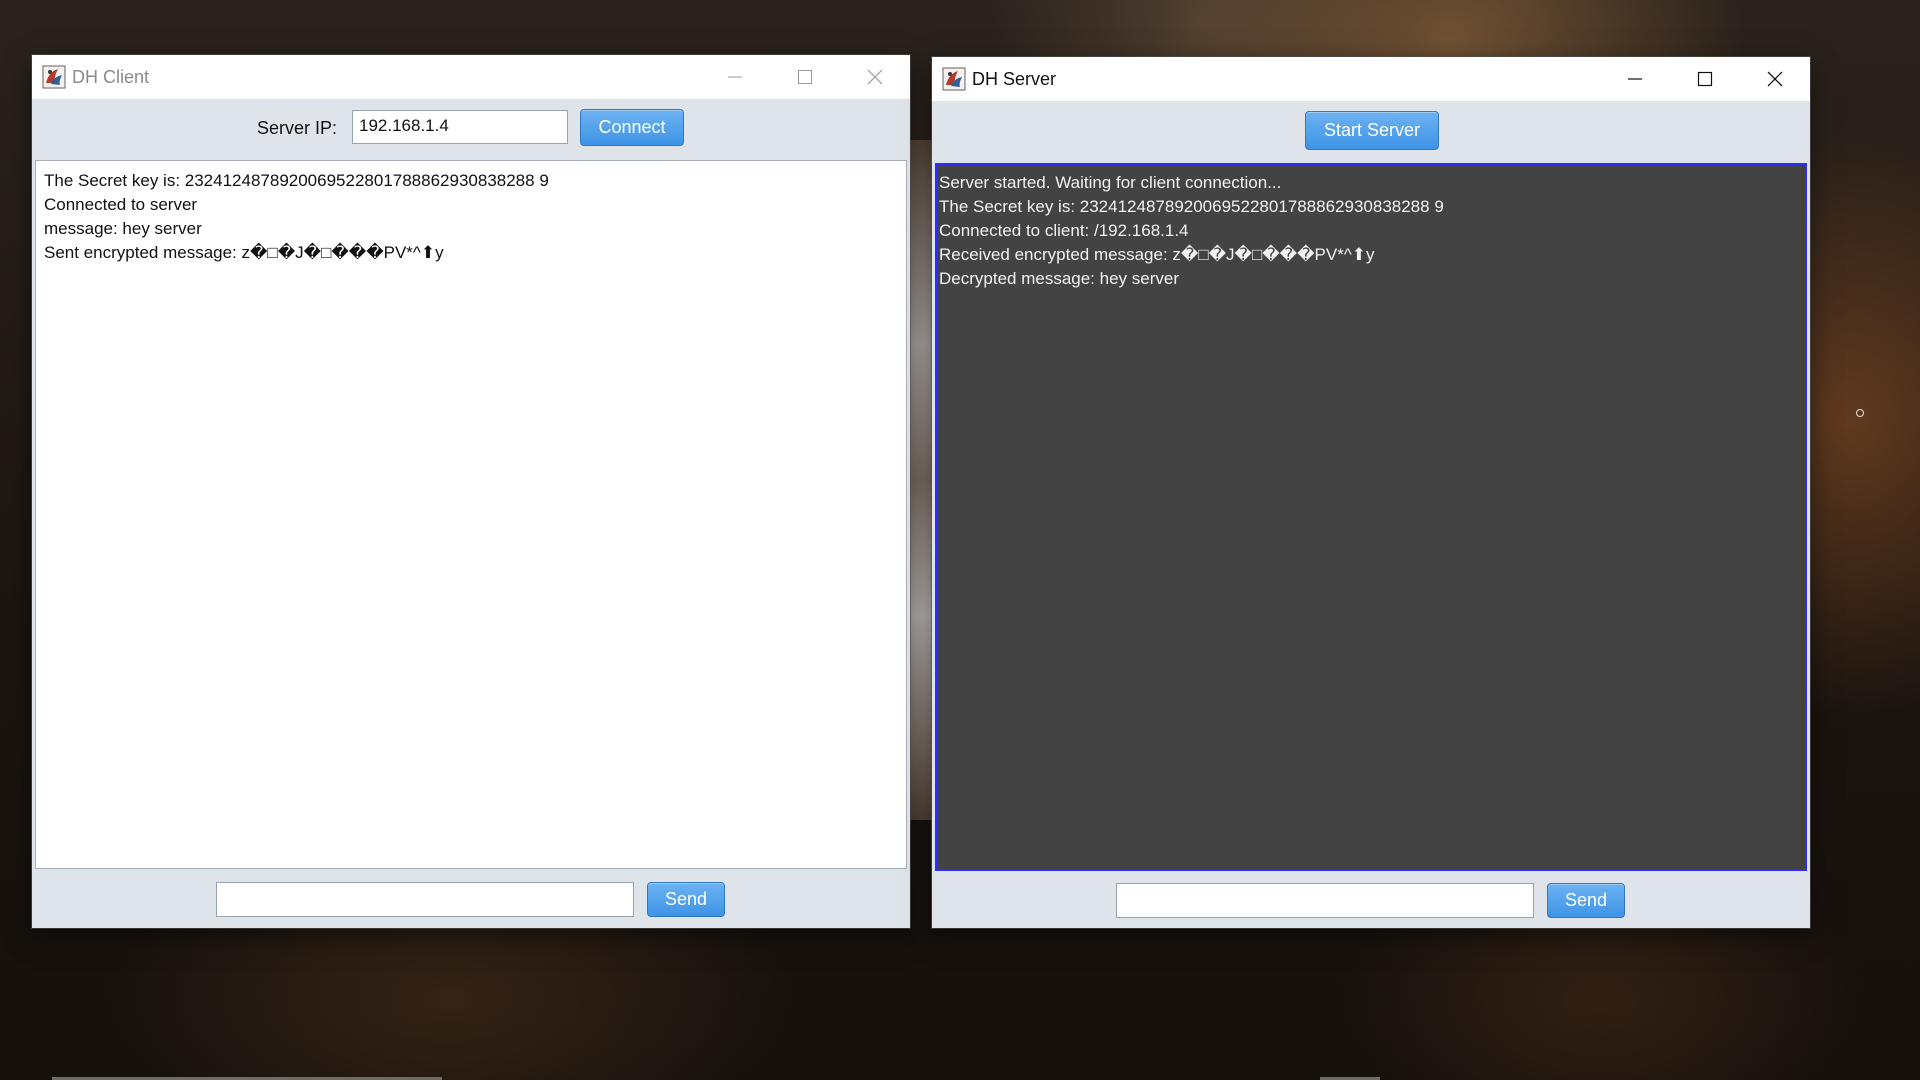 This screenshot has height=1080, width=1920. I want to click on window-title: DH Server, so click(1014, 79).